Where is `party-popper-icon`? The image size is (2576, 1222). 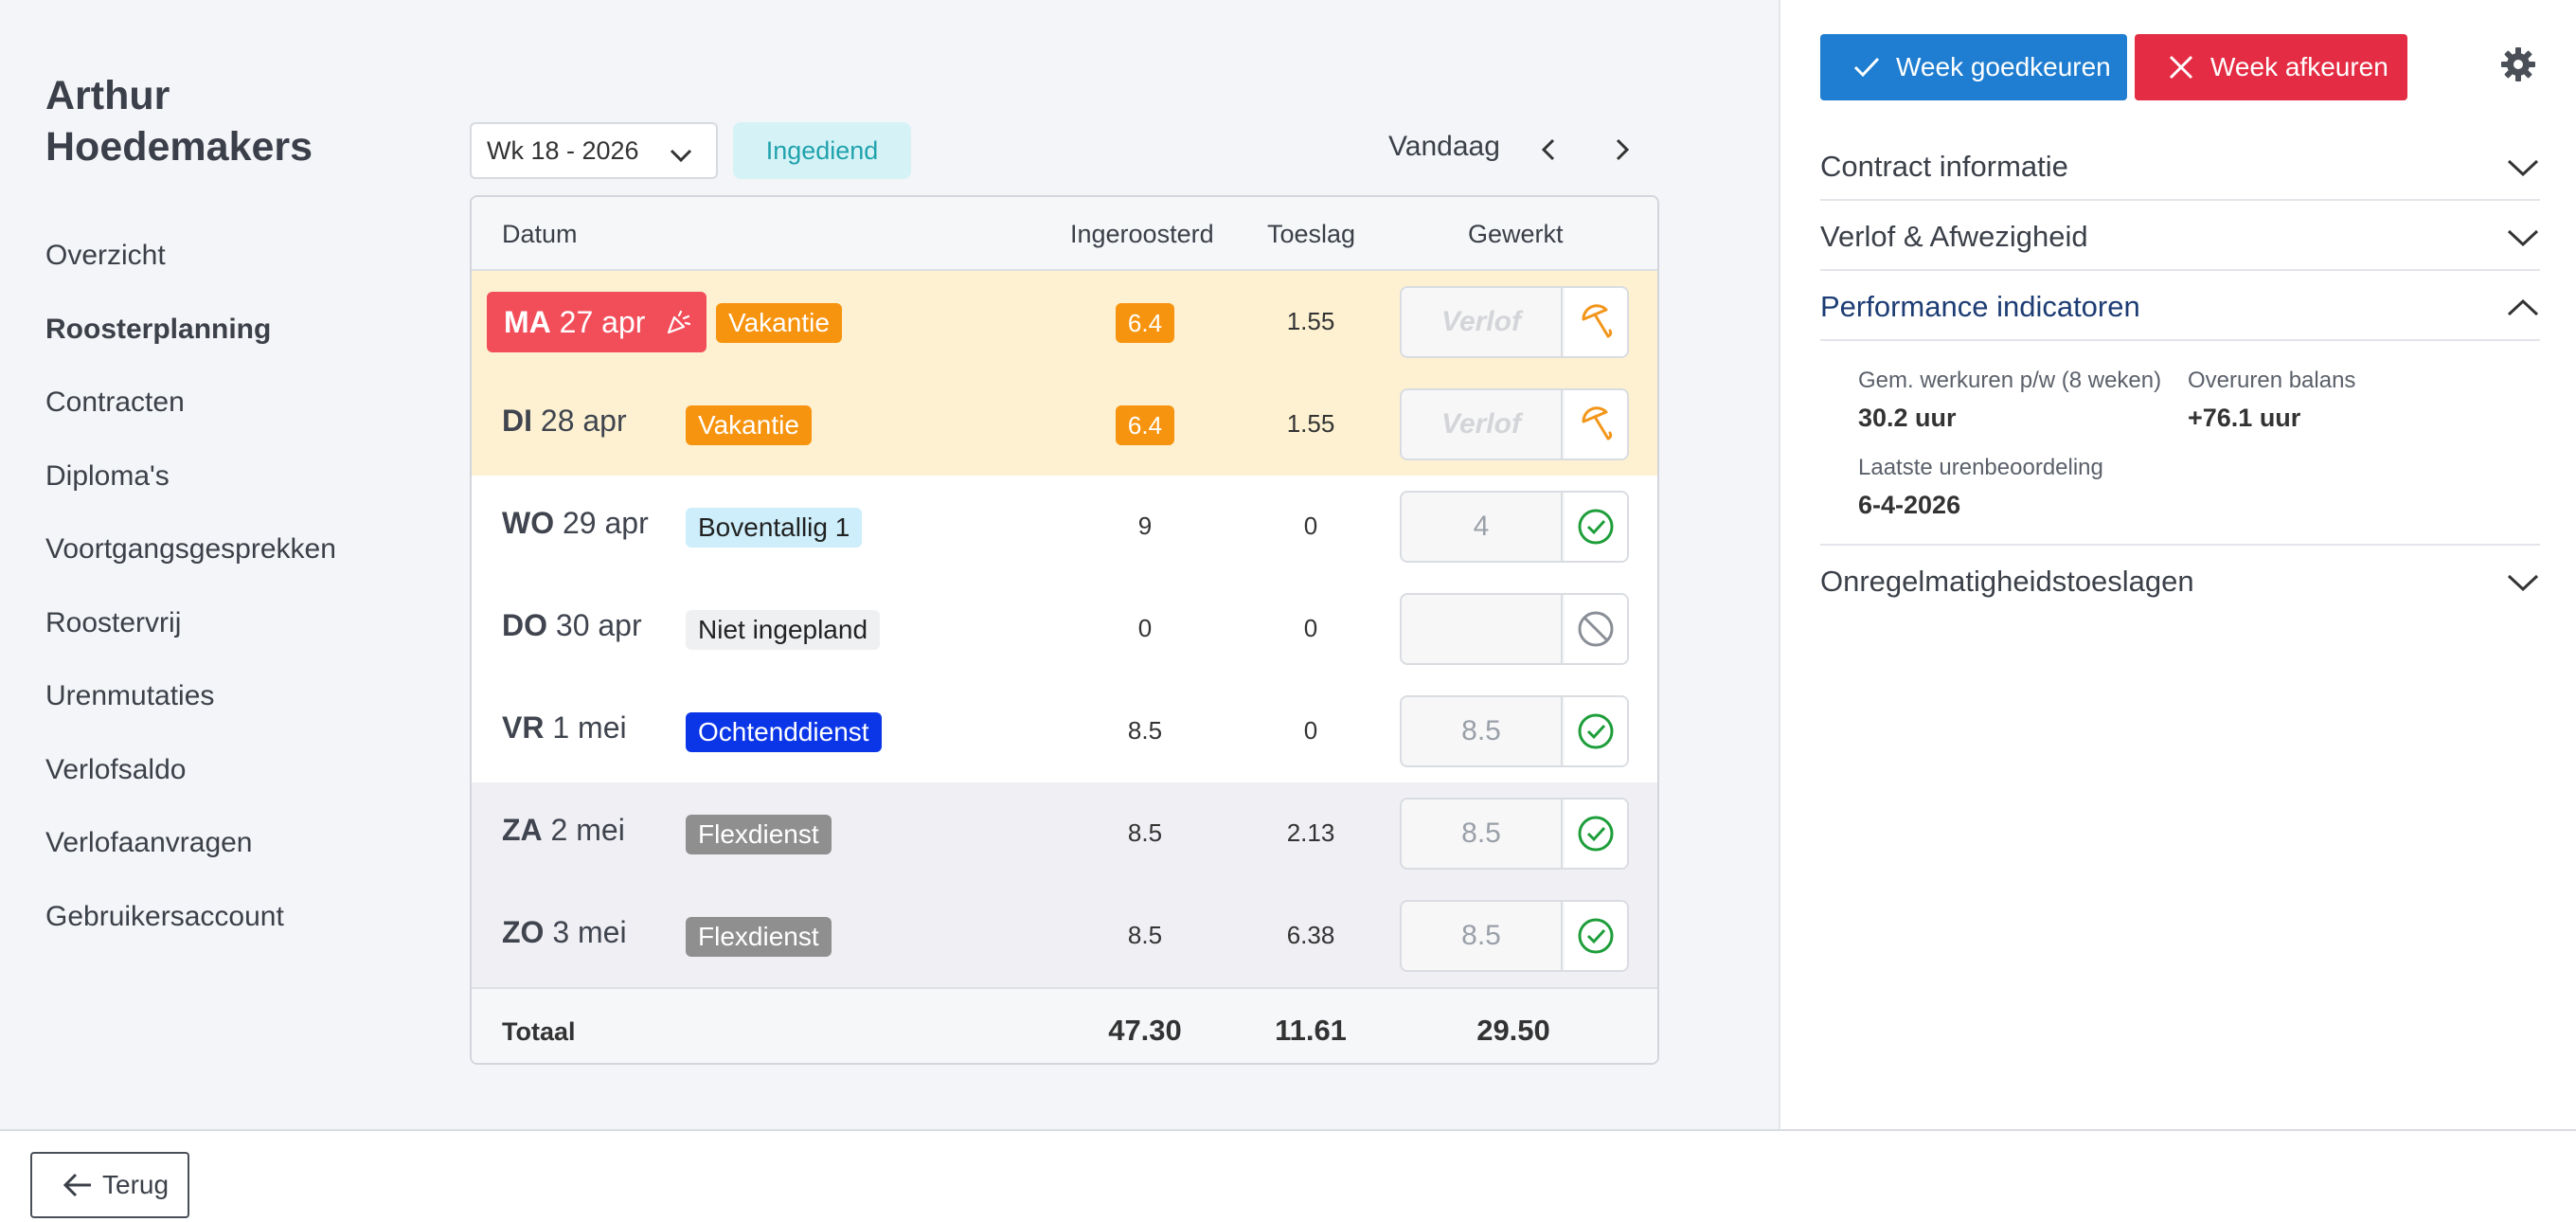
party-popper-icon is located at coordinates (678, 326).